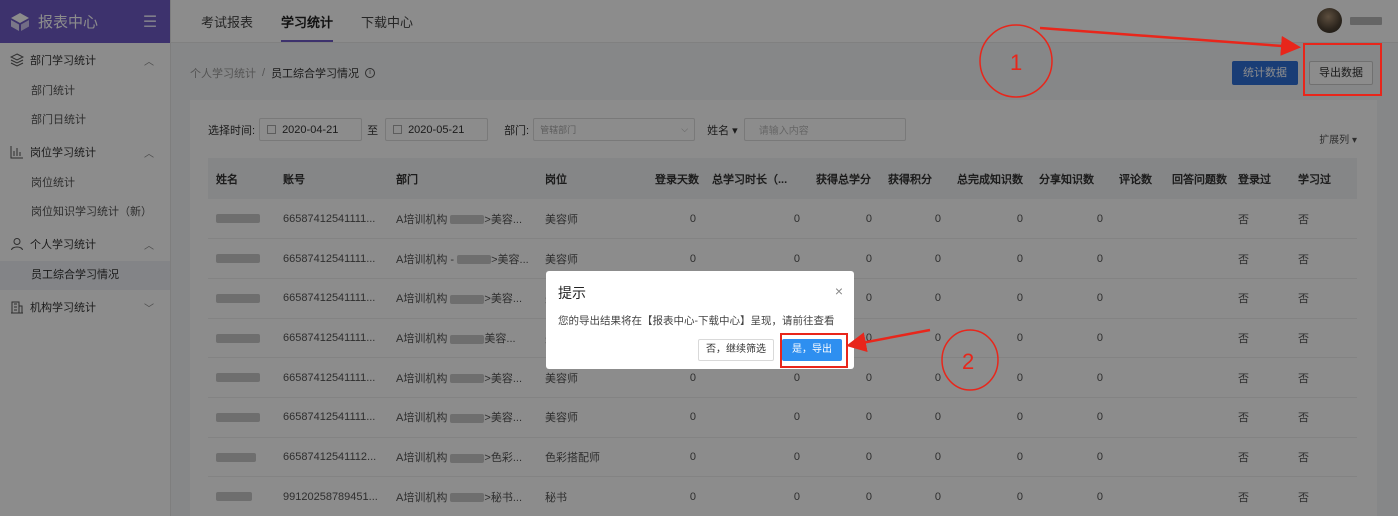 The image size is (1398, 516). Describe the element at coordinates (1342, 69) in the screenshot. I see `highlight-box-export-data` at that location.